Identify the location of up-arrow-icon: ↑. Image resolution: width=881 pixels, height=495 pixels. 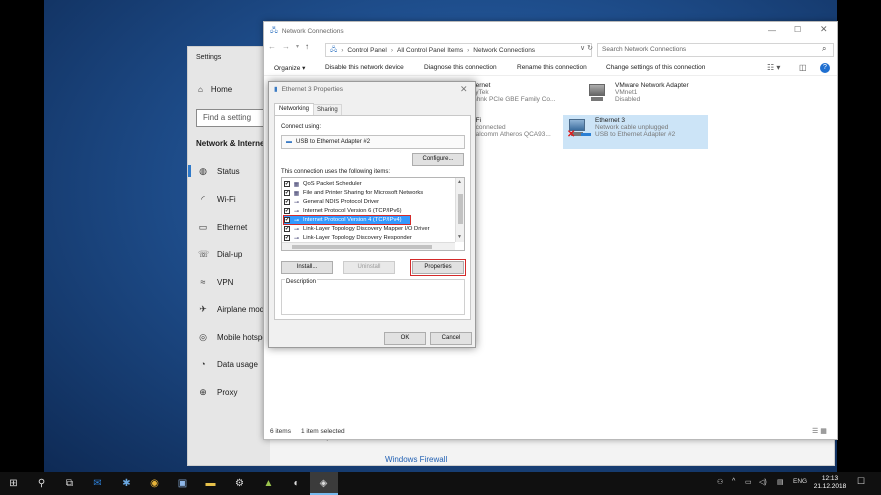
(307, 46).